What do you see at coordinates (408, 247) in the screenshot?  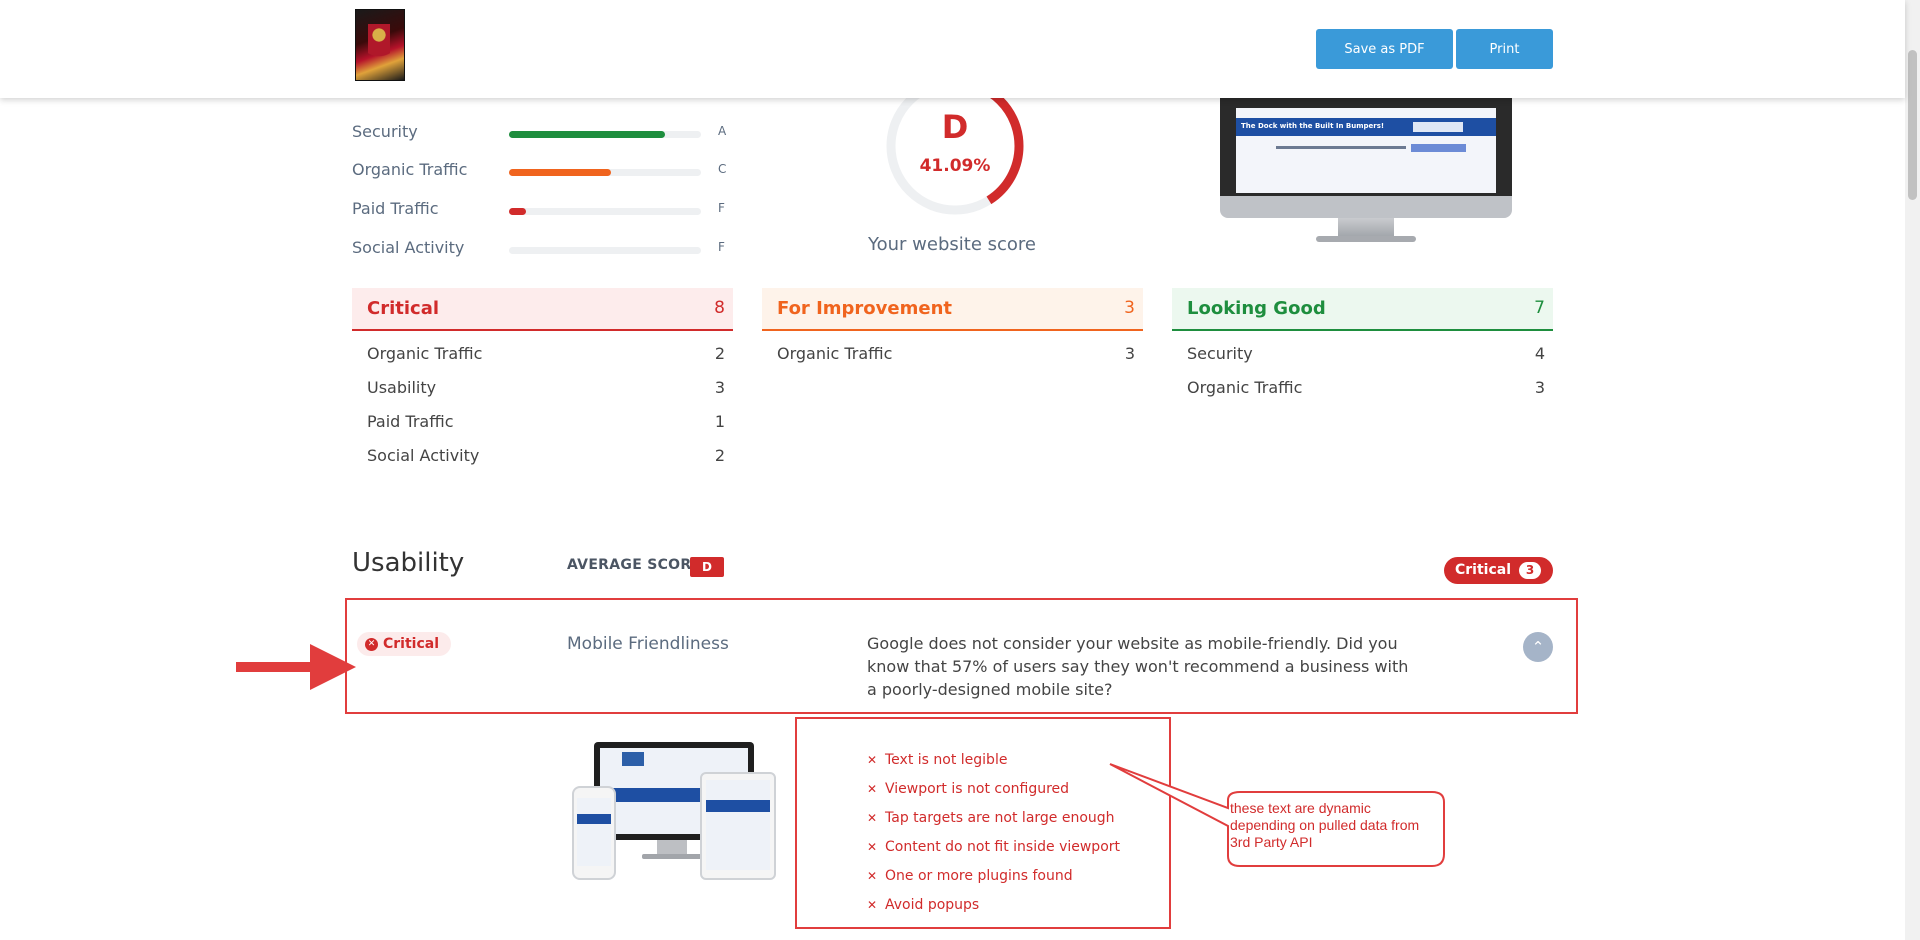 I see `category-label: Social Activity` at bounding box center [408, 247].